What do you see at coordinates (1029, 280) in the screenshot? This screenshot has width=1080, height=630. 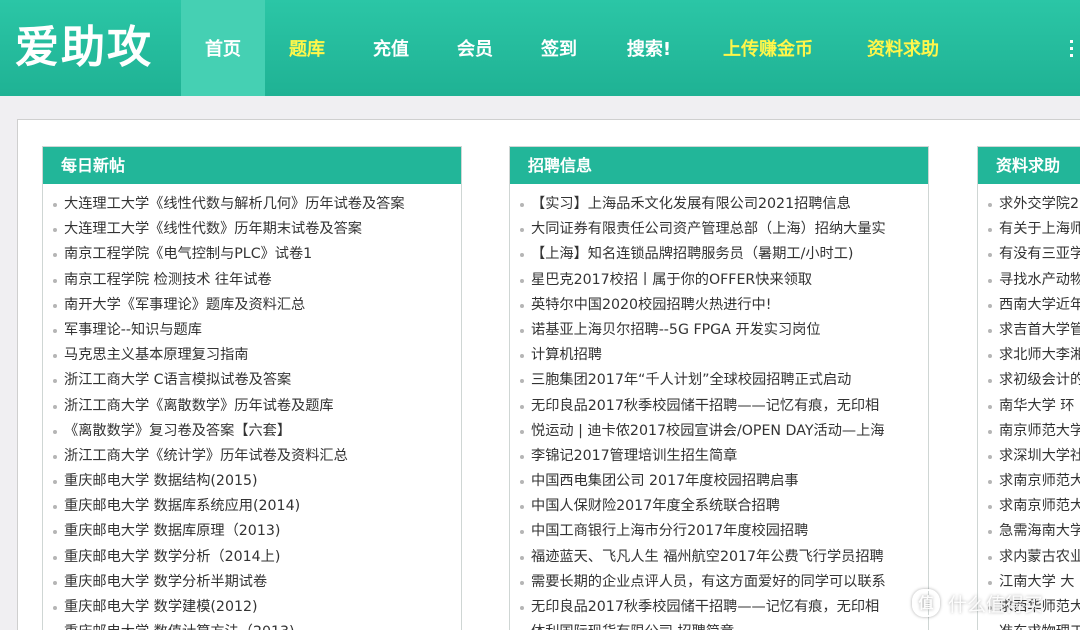 I see `request-link: 寻找水产动物` at bounding box center [1029, 280].